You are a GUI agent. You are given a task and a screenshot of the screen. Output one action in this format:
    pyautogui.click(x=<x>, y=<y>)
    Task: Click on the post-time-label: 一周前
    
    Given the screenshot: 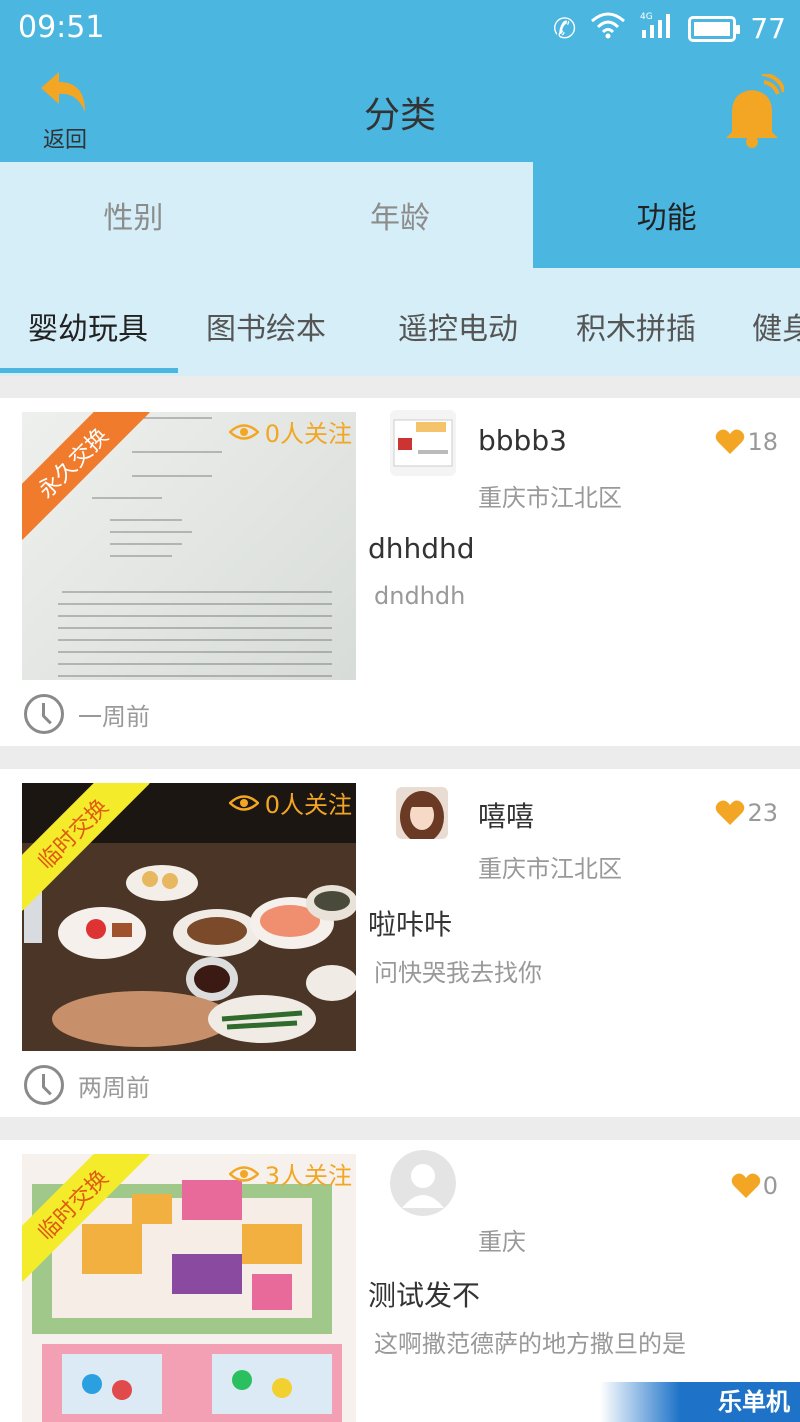 What is the action you would take?
    pyautogui.click(x=114, y=716)
    